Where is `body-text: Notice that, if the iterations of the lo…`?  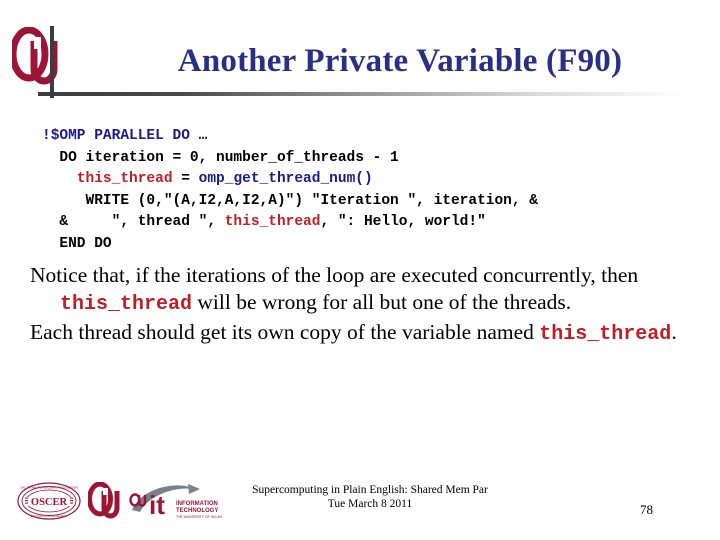
body-text: Notice that, if the iterations of the lo… is located at coordinates (360, 305).